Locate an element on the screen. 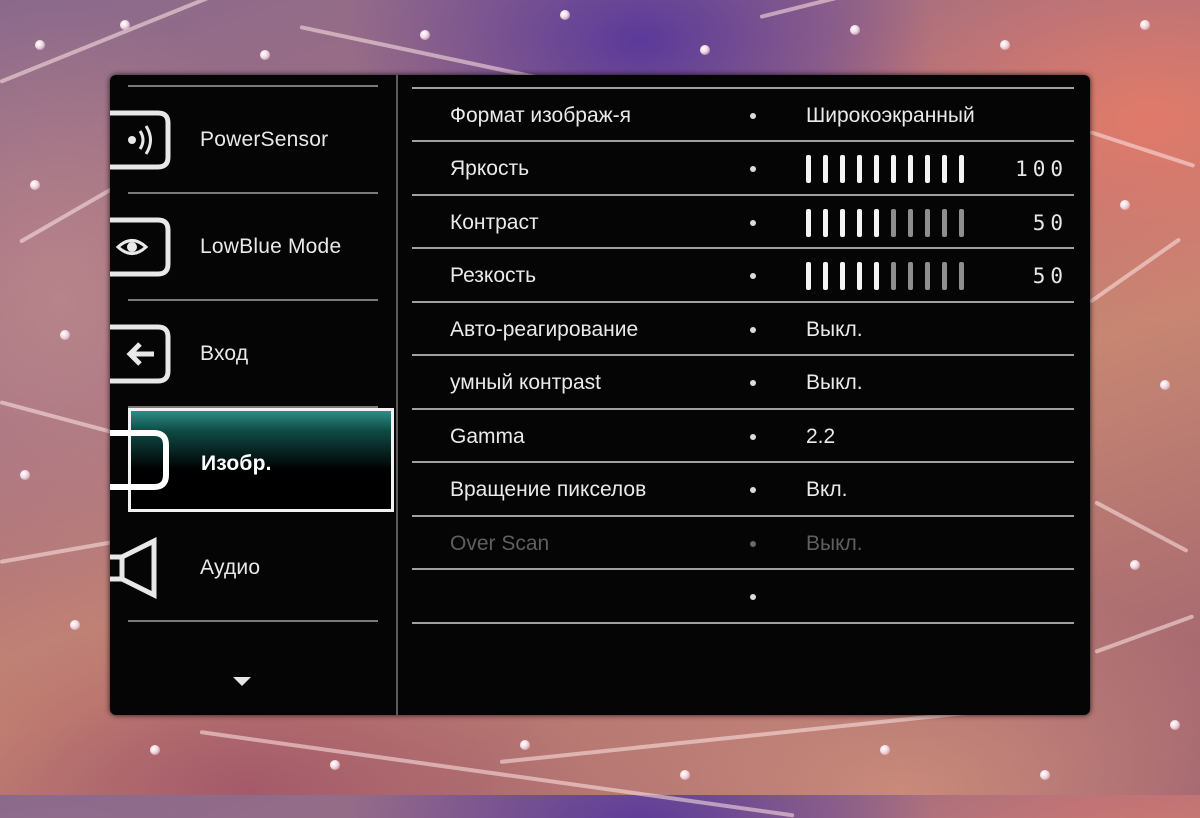 The width and height of the screenshot is (1200, 818). sidebar-item-powersensor: PowerSensor is located at coordinates (244, 139).